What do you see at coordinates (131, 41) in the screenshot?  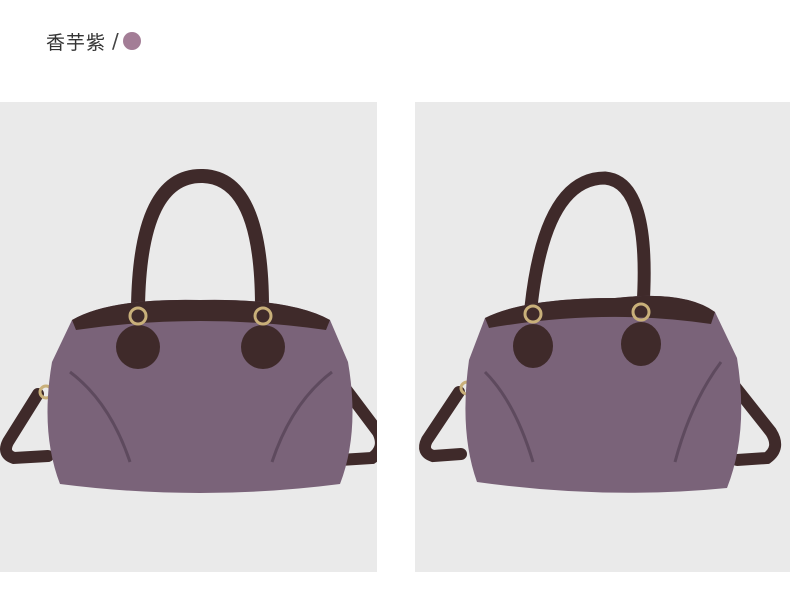 I see `color-swatch` at bounding box center [131, 41].